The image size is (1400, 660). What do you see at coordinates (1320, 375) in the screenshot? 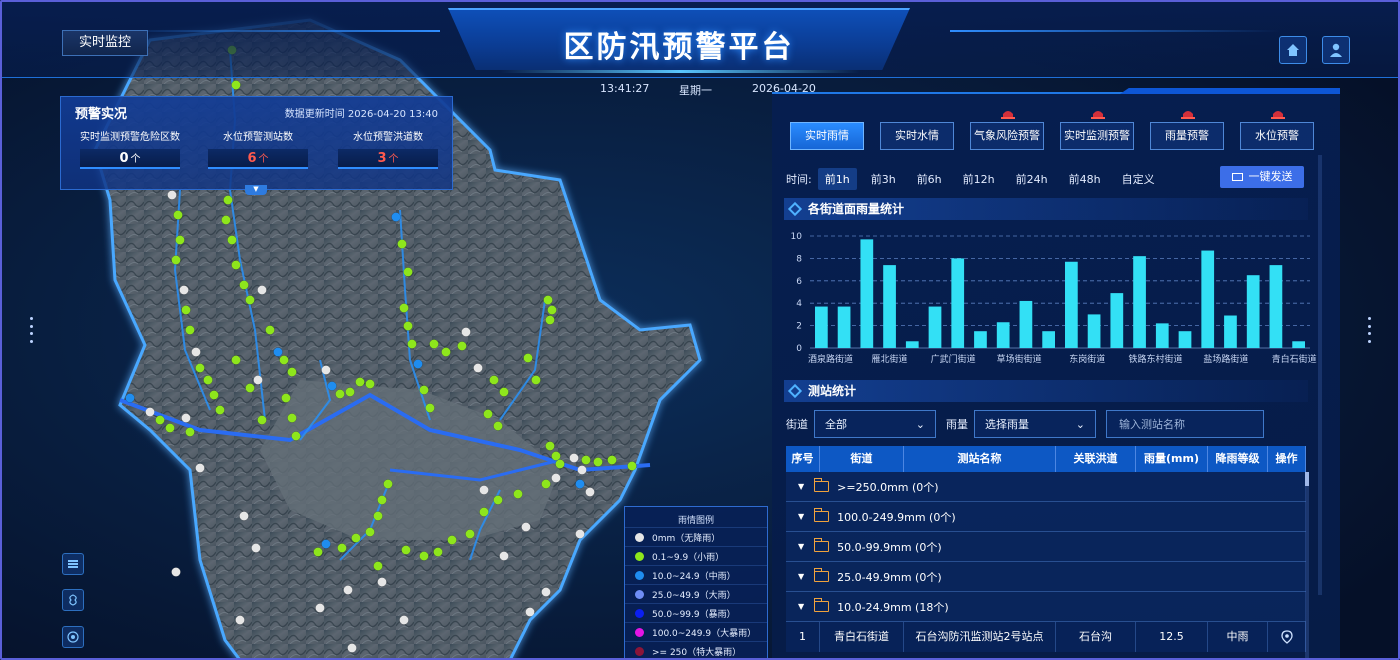
I see `panel-scrollbar` at bounding box center [1320, 375].